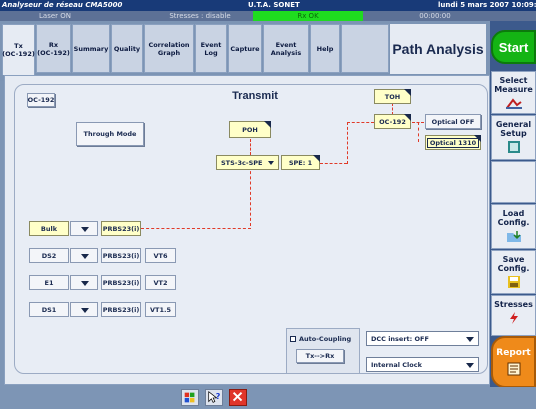  I want to click on spe-vertical-line, so click(347, 143).